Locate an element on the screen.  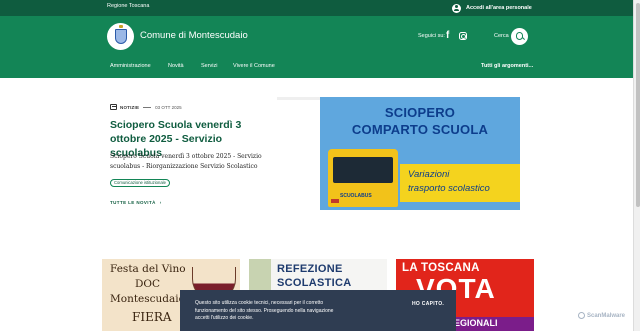
nav-item-vivere-il-comune: Vivere il Comune is located at coordinates (254, 66).